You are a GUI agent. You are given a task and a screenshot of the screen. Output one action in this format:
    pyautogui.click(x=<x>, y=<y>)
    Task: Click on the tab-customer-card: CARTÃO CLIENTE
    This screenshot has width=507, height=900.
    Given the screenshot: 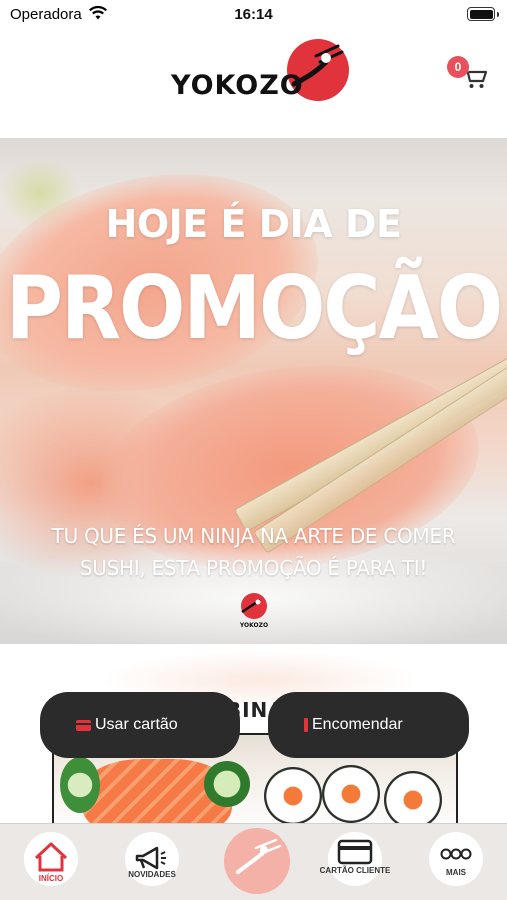 What is the action you would take?
    pyautogui.click(x=355, y=859)
    